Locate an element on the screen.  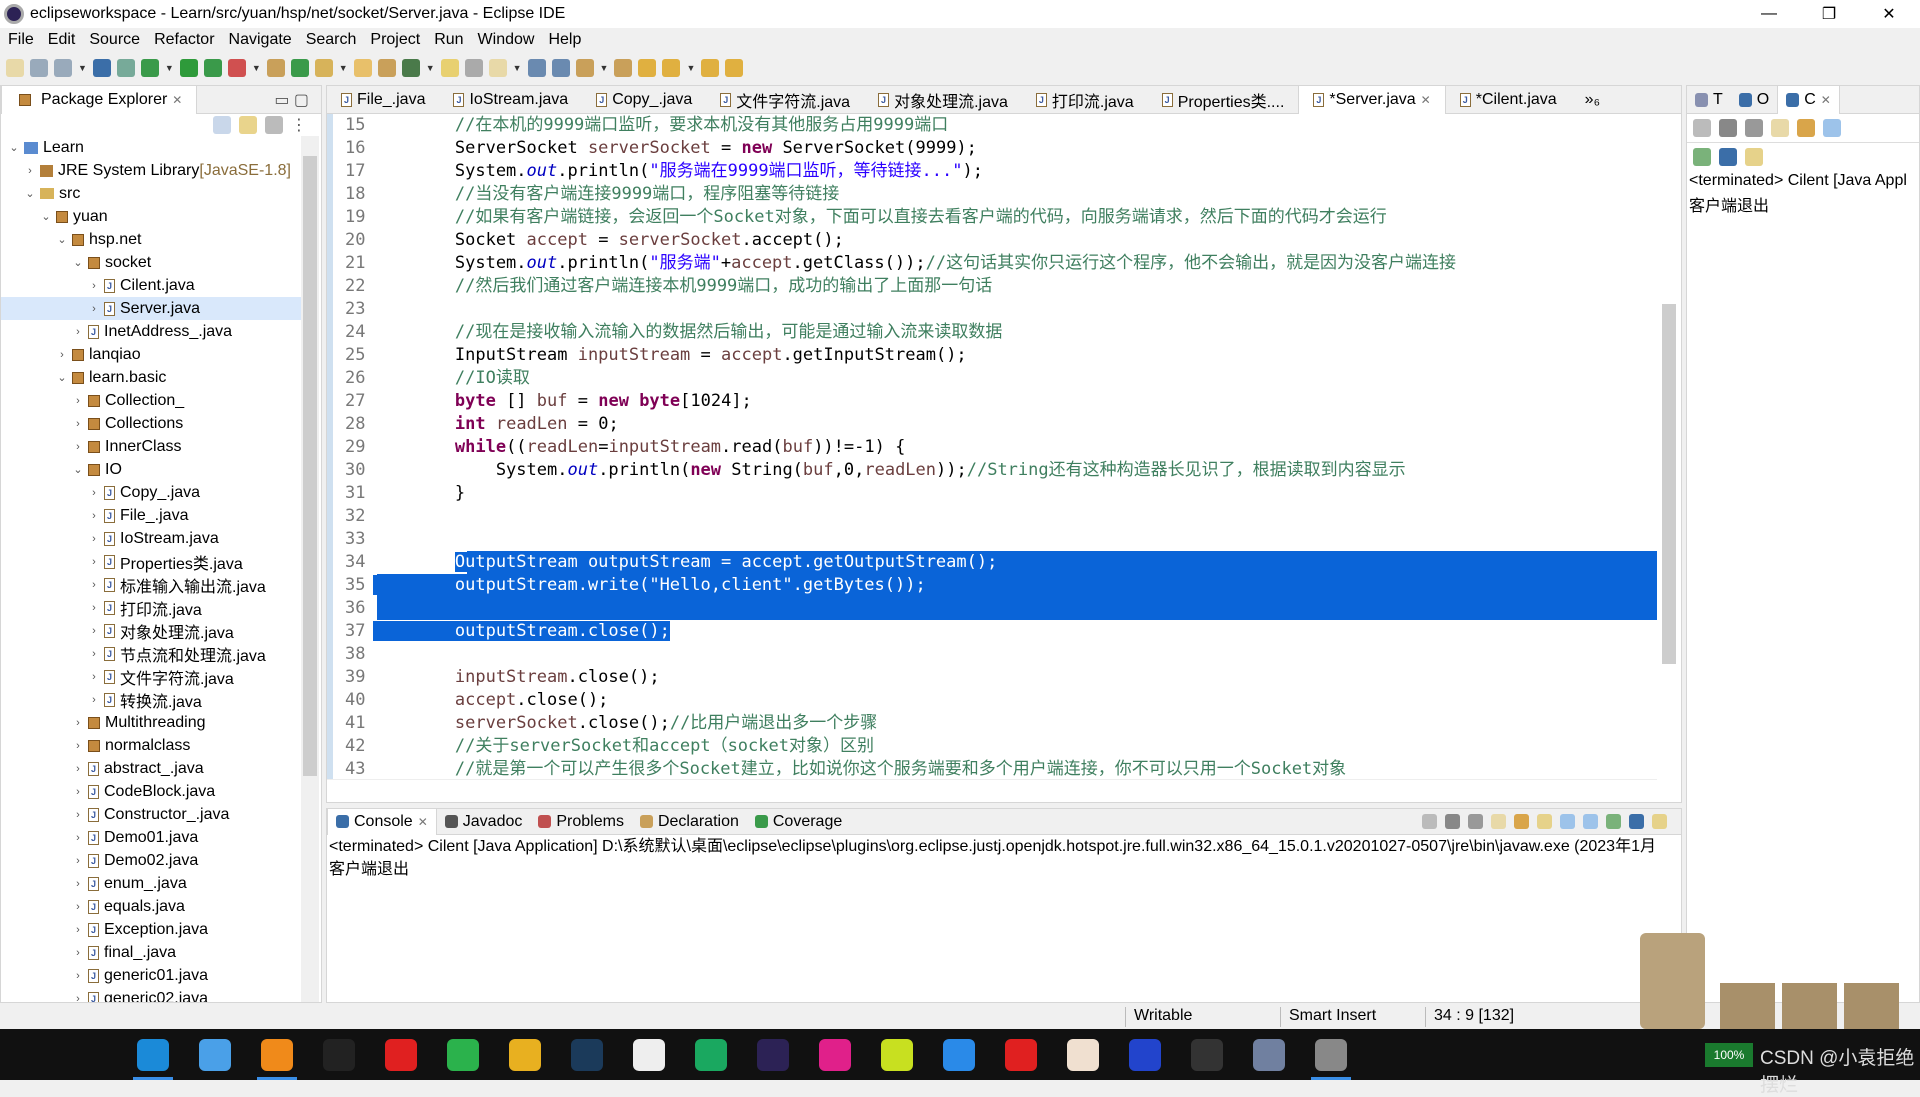
view-menu-icon: ⋮ is located at coordinates (299, 125).